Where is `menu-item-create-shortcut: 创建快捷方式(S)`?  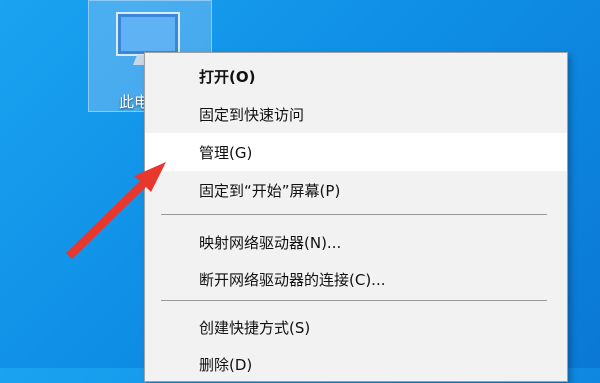
menu-item-create-shortcut: 创建快捷方式(S) is located at coordinates (356, 327).